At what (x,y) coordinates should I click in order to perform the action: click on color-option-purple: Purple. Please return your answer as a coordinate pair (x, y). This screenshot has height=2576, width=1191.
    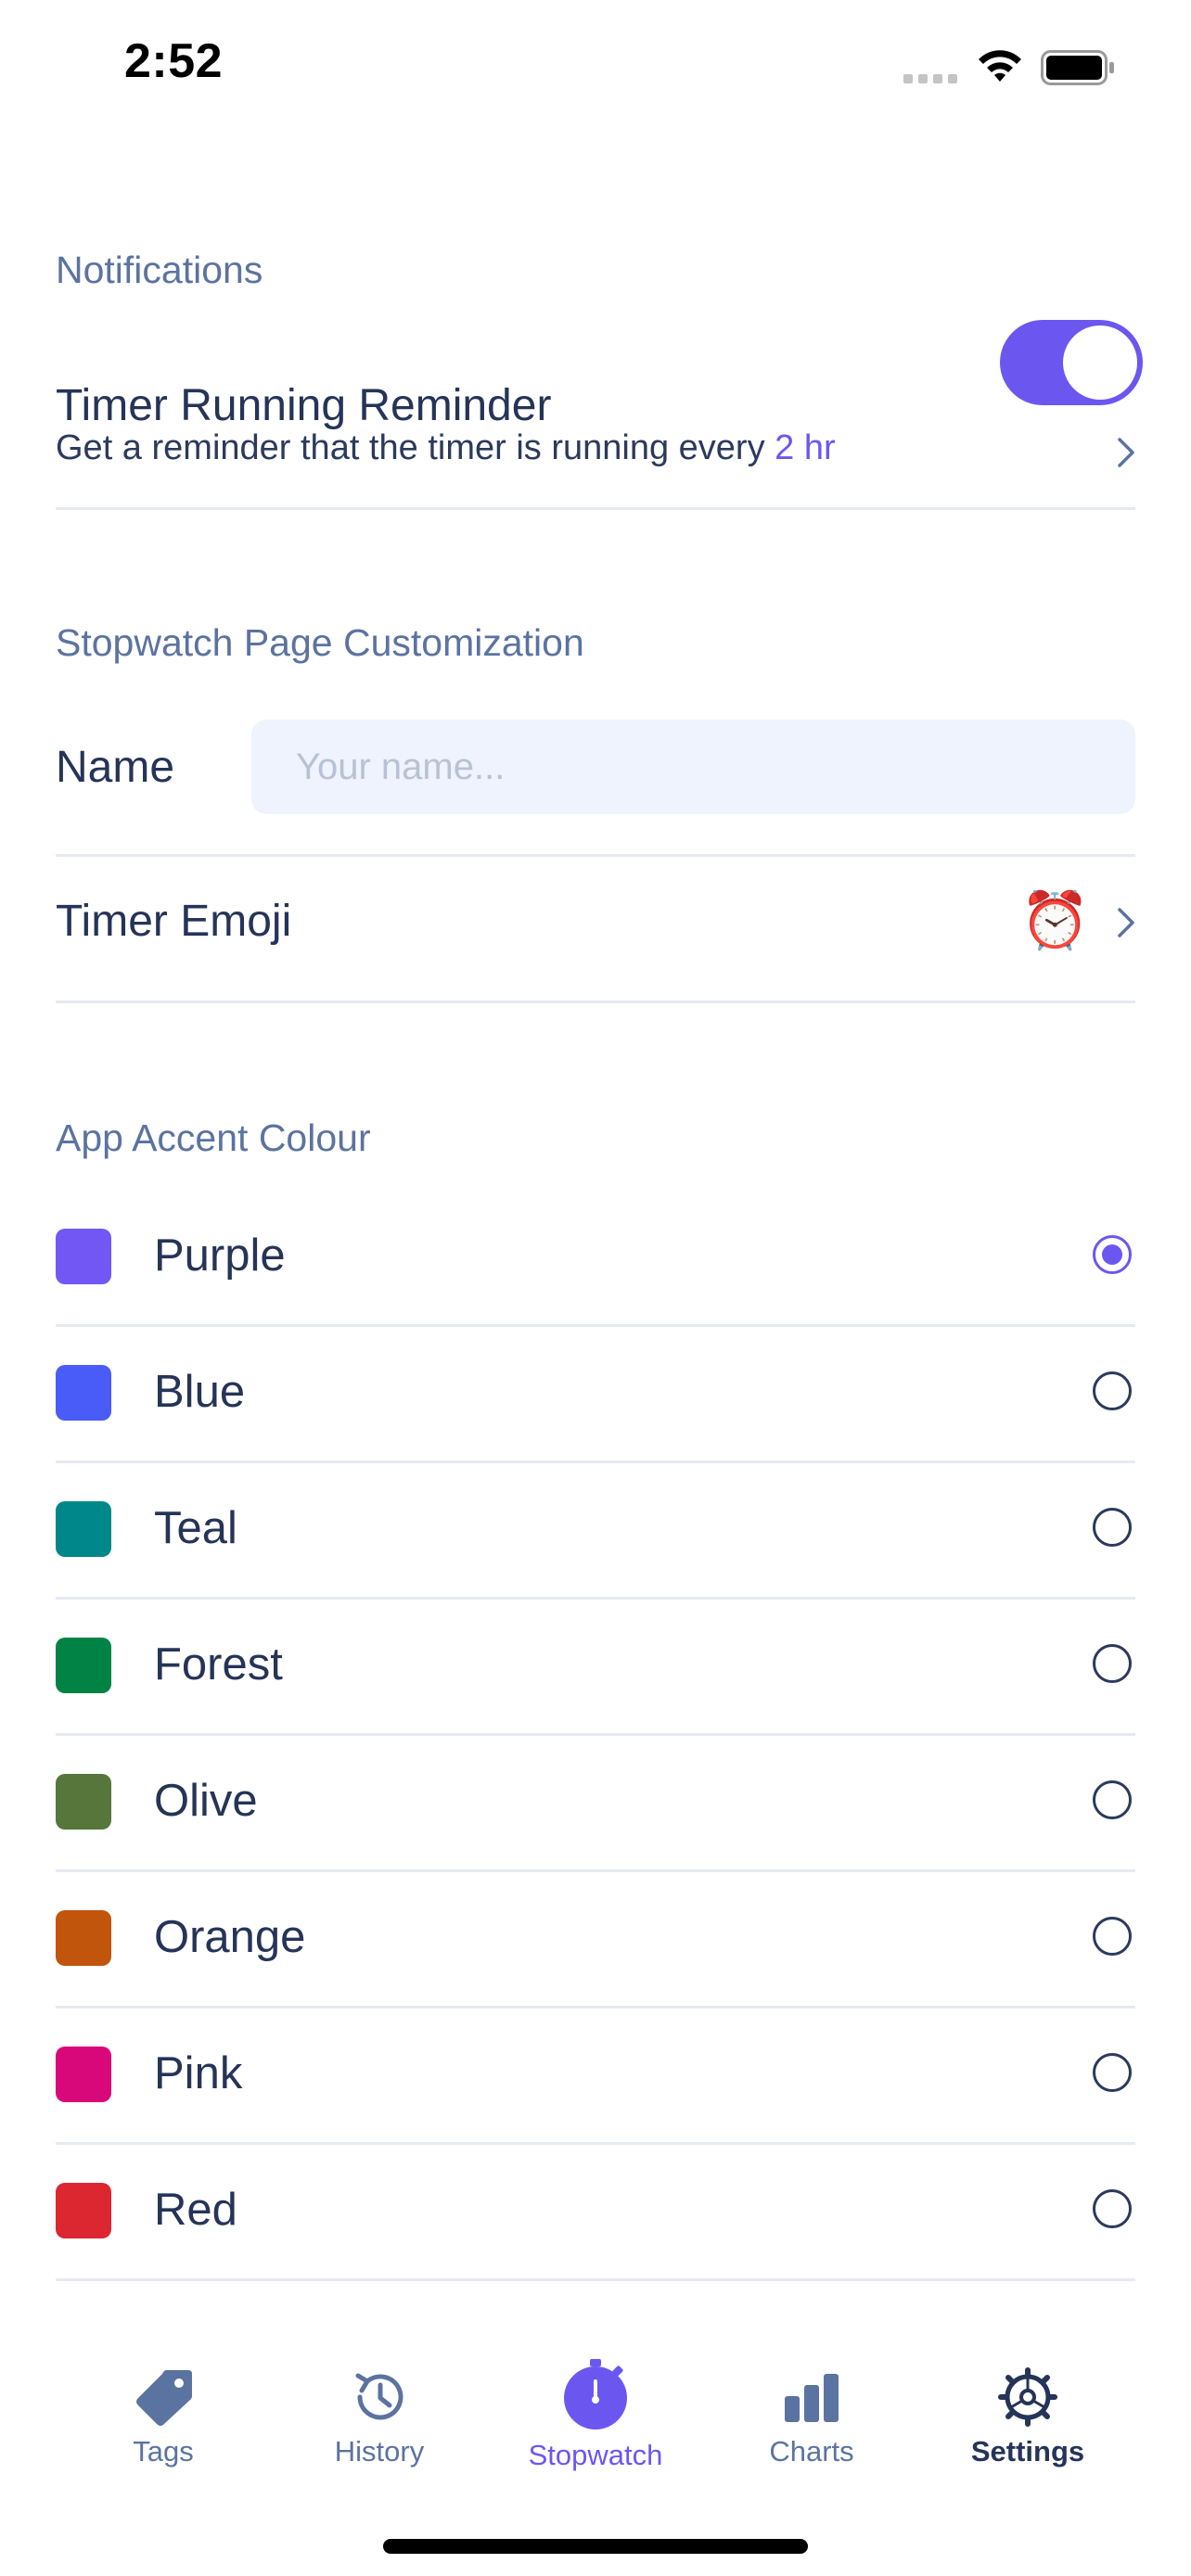
    Looking at the image, I should click on (595, 1259).